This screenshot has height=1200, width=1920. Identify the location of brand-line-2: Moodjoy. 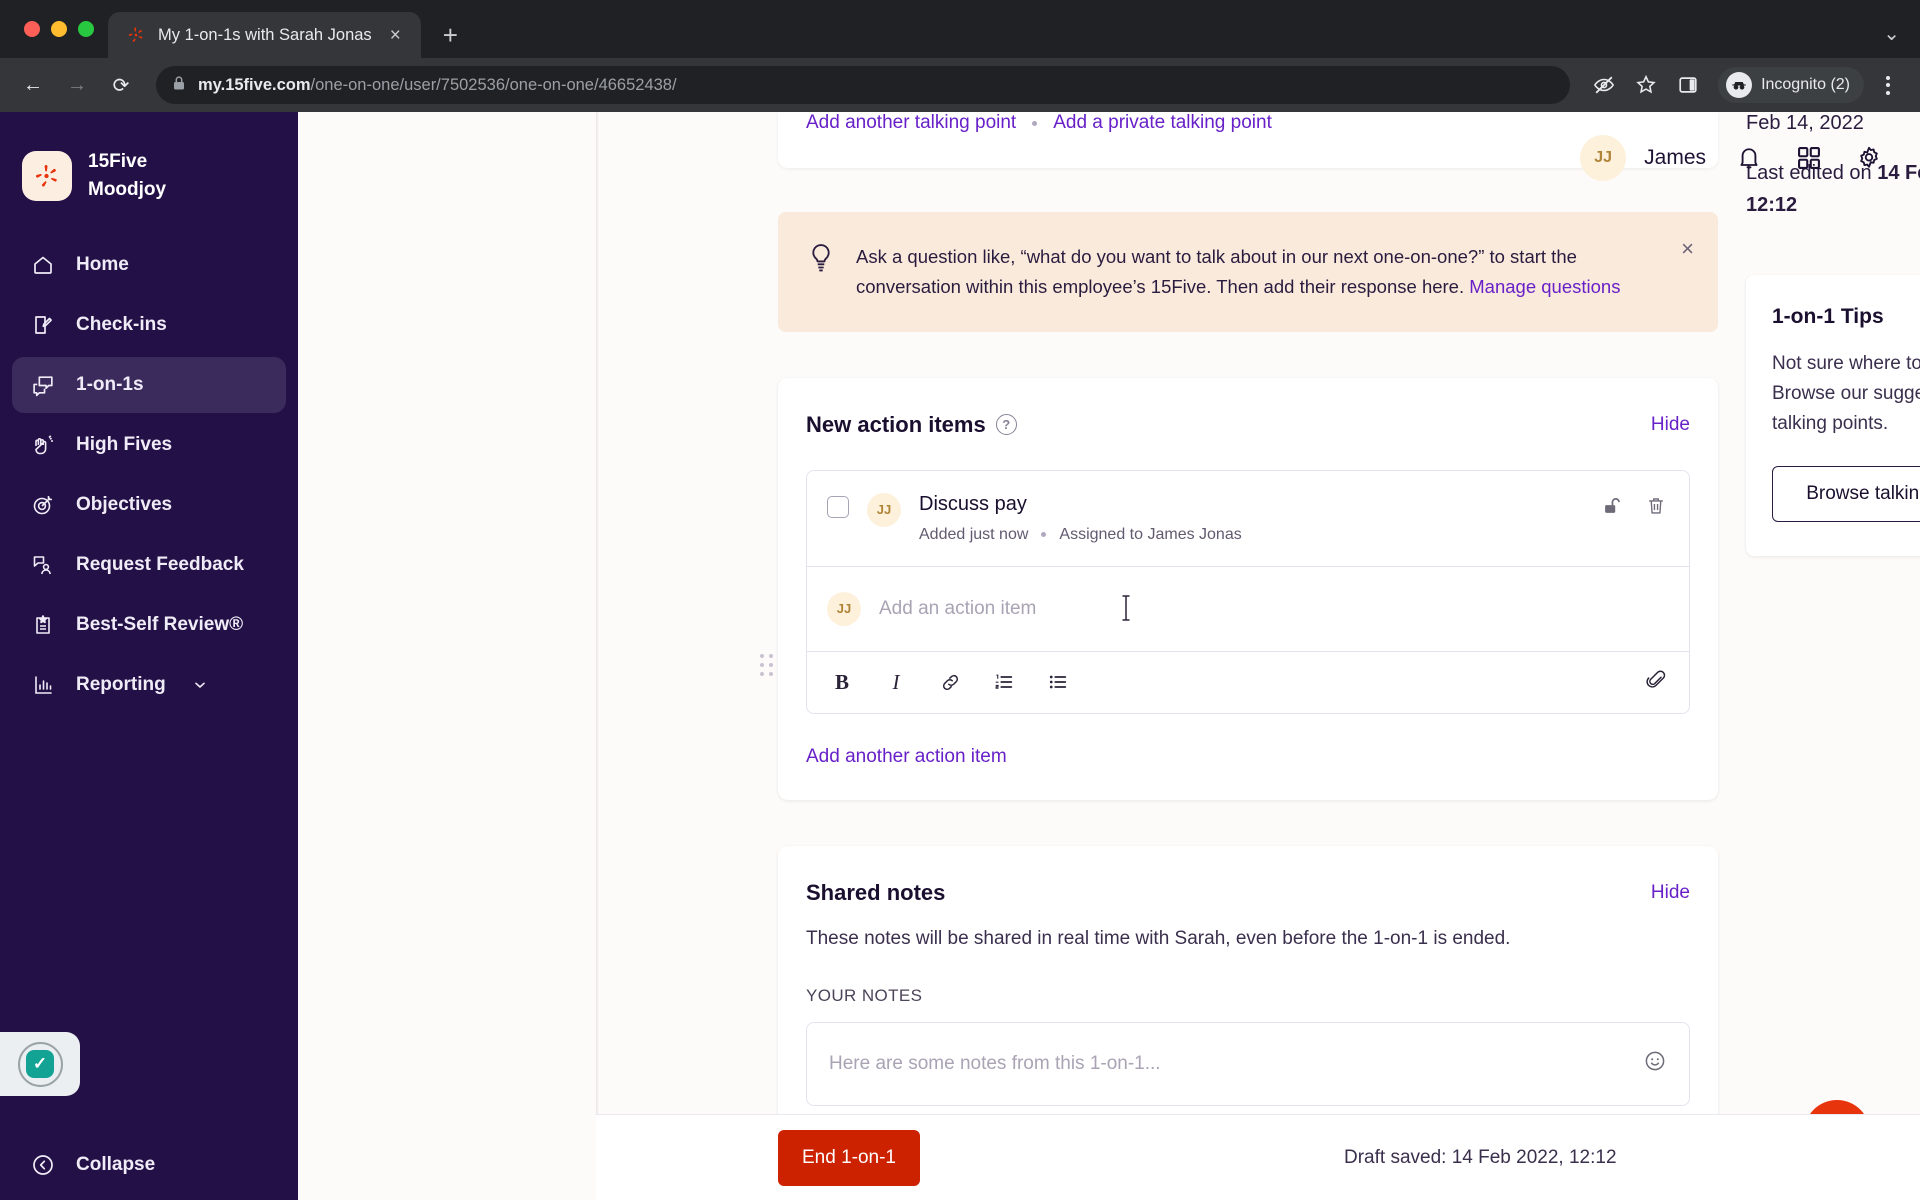
(127, 189).